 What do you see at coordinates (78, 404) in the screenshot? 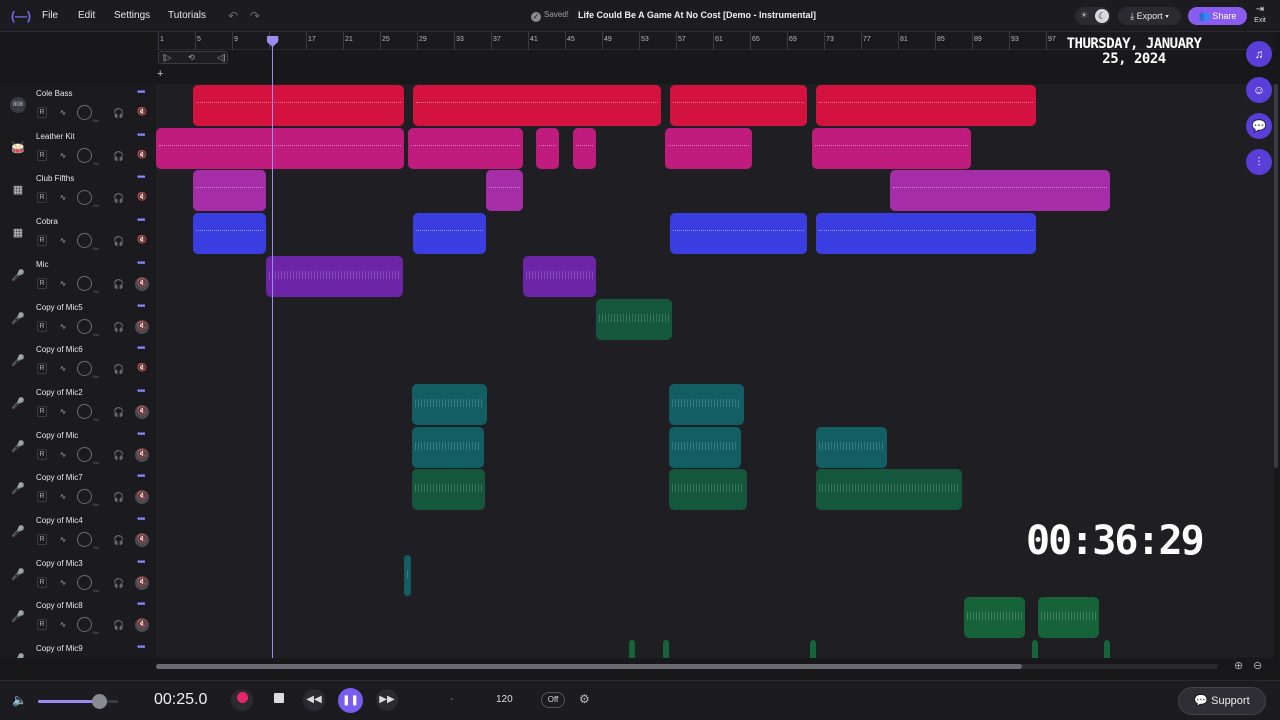
I see `track-header: 🎤 Copy of Mic2 ••• R ∿ Vol 🎧 🔇` at bounding box center [78, 404].